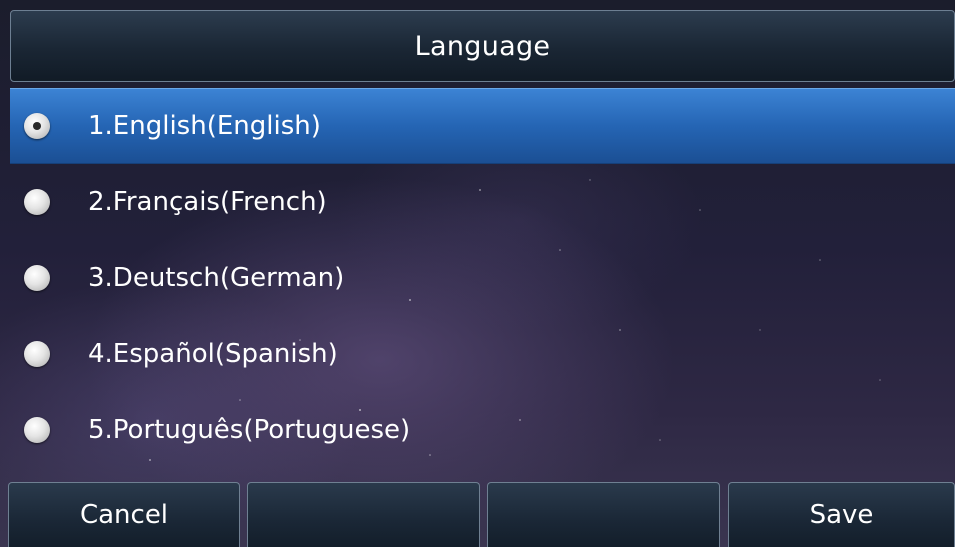 Image resolution: width=955 pixels, height=547 pixels. Describe the element at coordinates (482, 126) in the screenshot. I see `language-option-english: 1.English(English)` at that location.